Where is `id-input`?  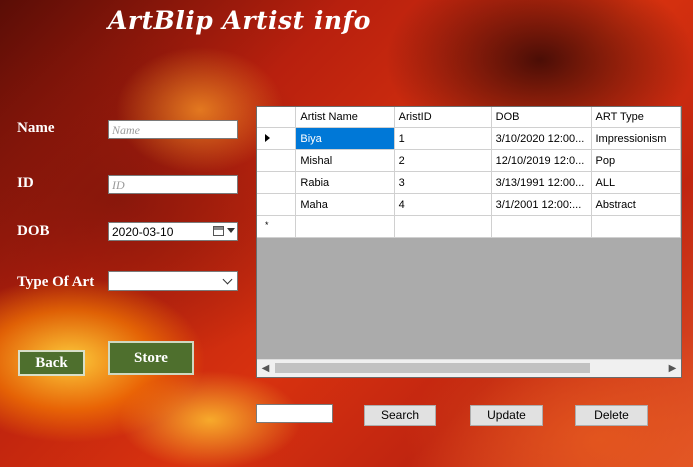
id-input is located at coordinates (173, 184).